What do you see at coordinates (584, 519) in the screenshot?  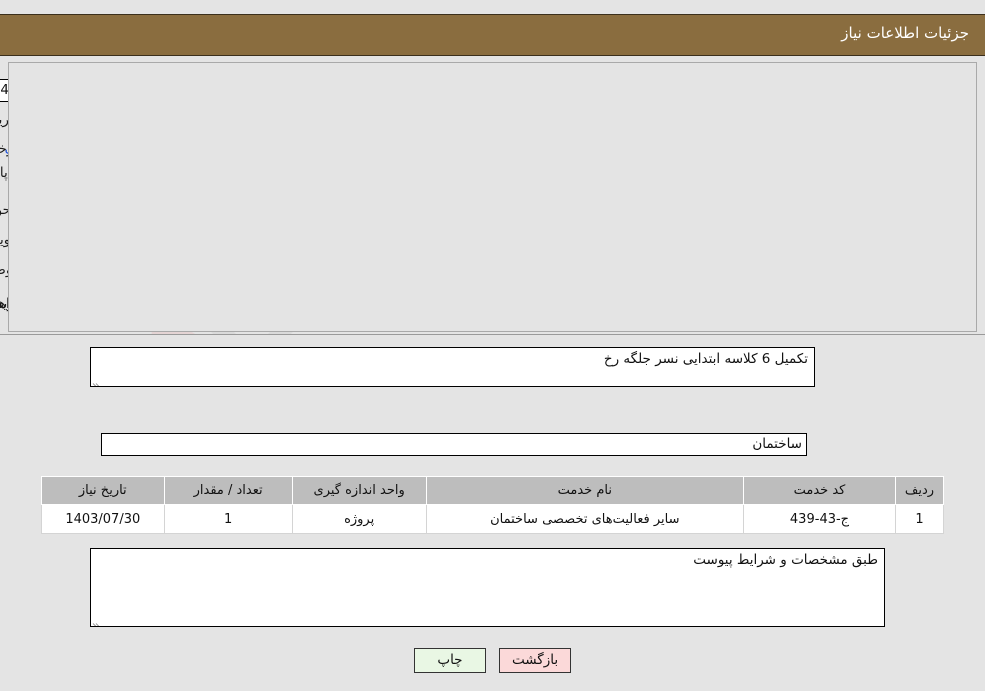 I see `cell-name: سایر فعالیت‌های تخصصی ساختمان` at bounding box center [584, 519].